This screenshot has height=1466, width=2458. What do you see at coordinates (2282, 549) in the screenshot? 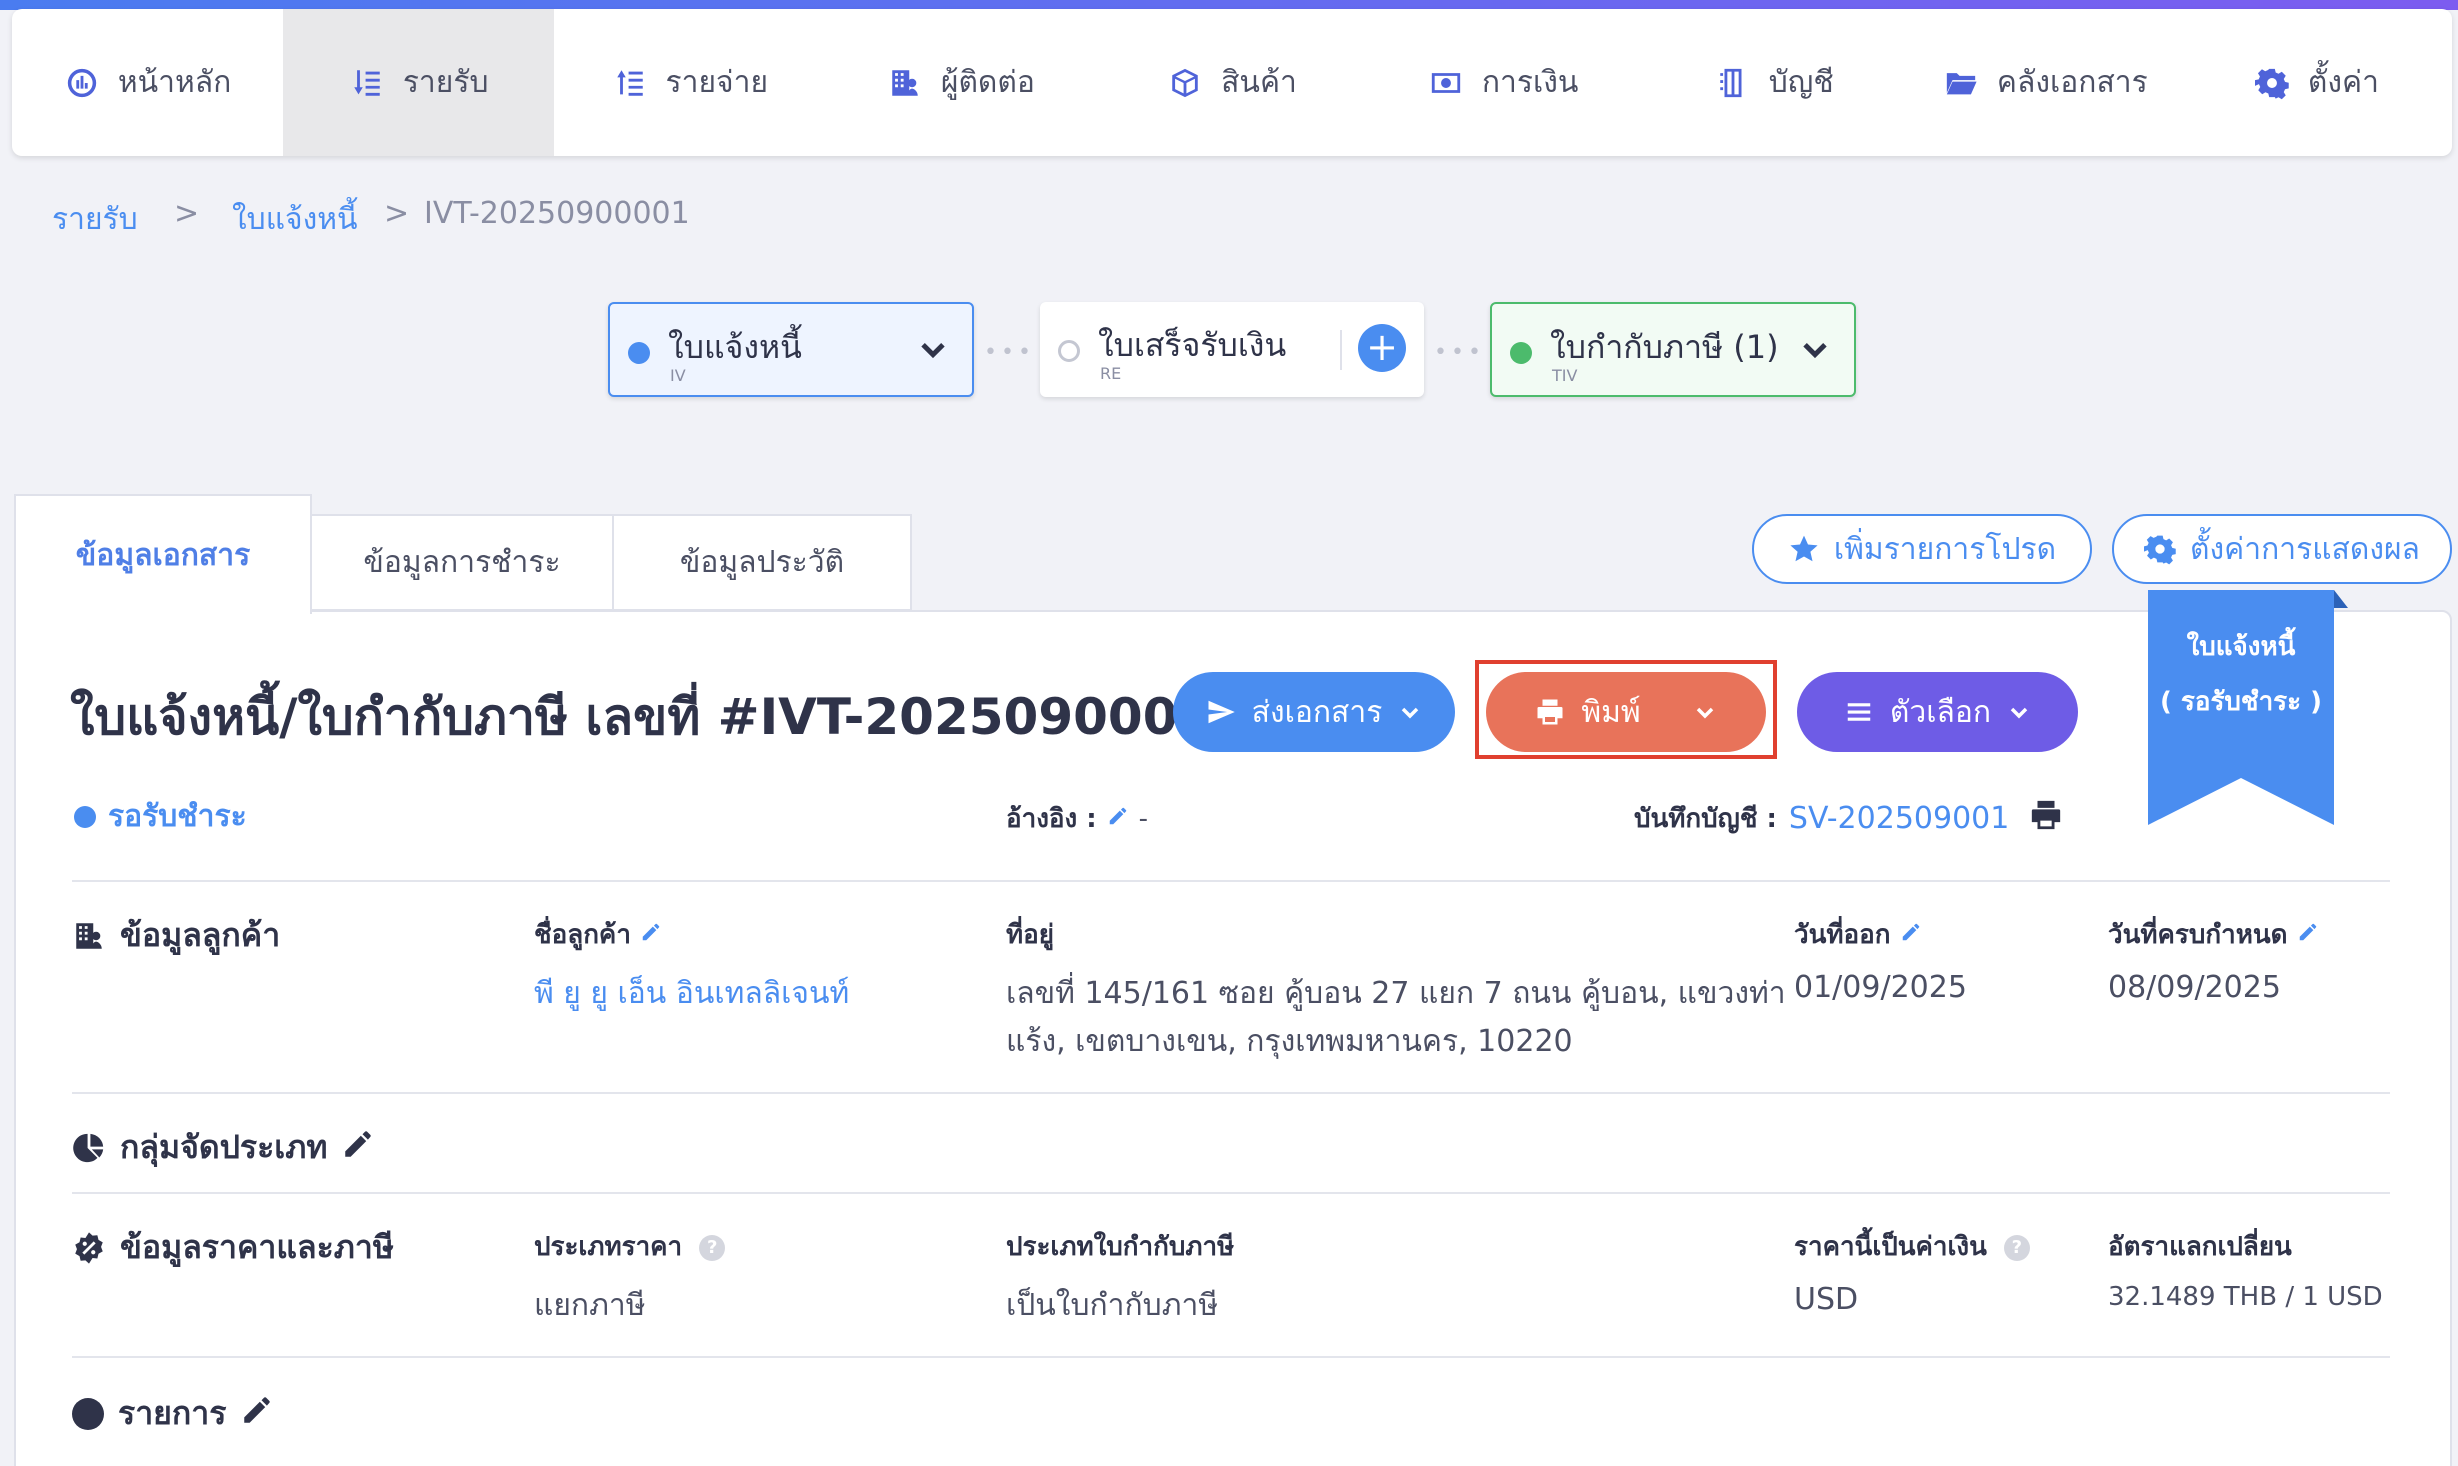
I see `display-settings-button: ตั้งค่าการแสดงผล` at bounding box center [2282, 549].